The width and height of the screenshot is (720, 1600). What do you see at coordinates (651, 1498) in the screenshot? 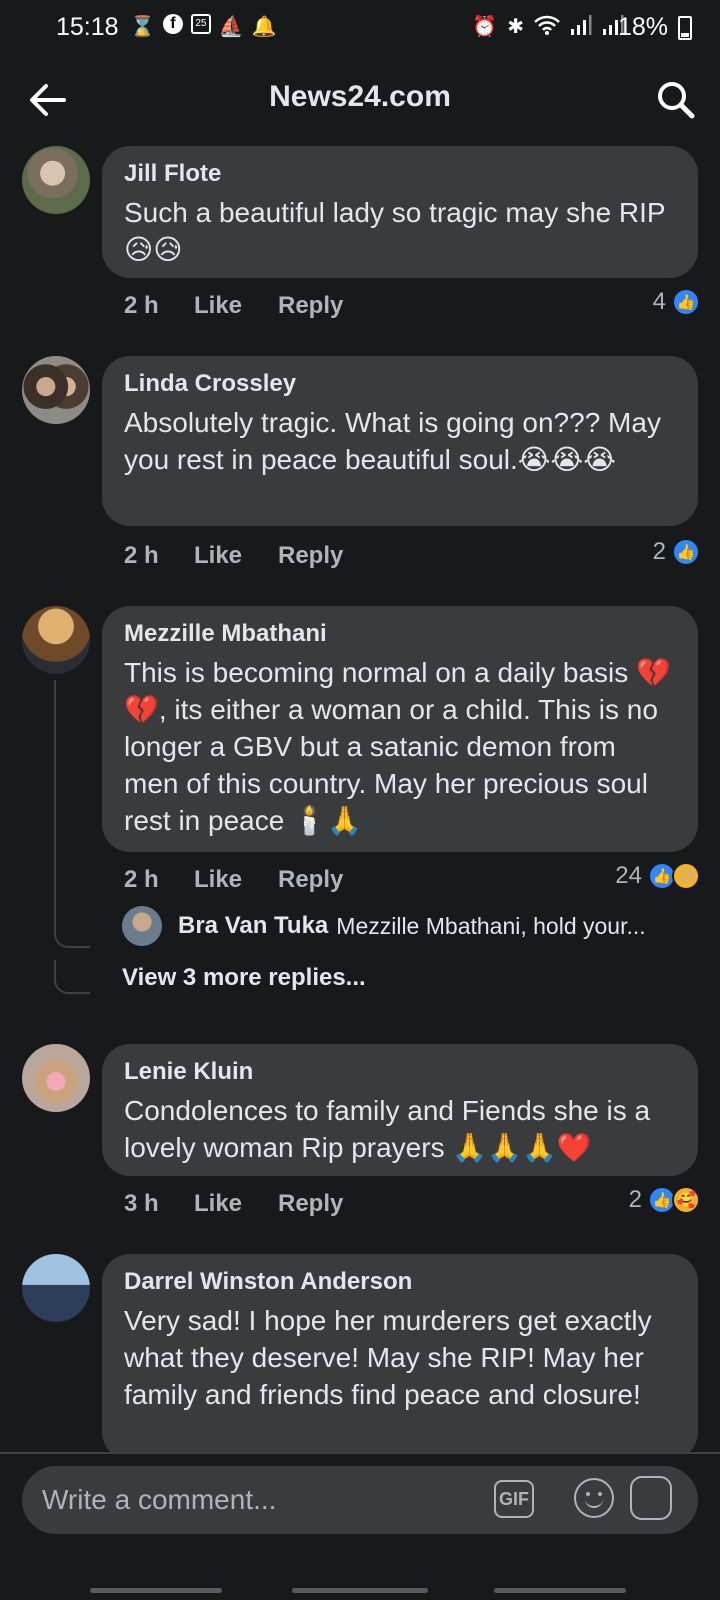
I see `sticker-button` at bounding box center [651, 1498].